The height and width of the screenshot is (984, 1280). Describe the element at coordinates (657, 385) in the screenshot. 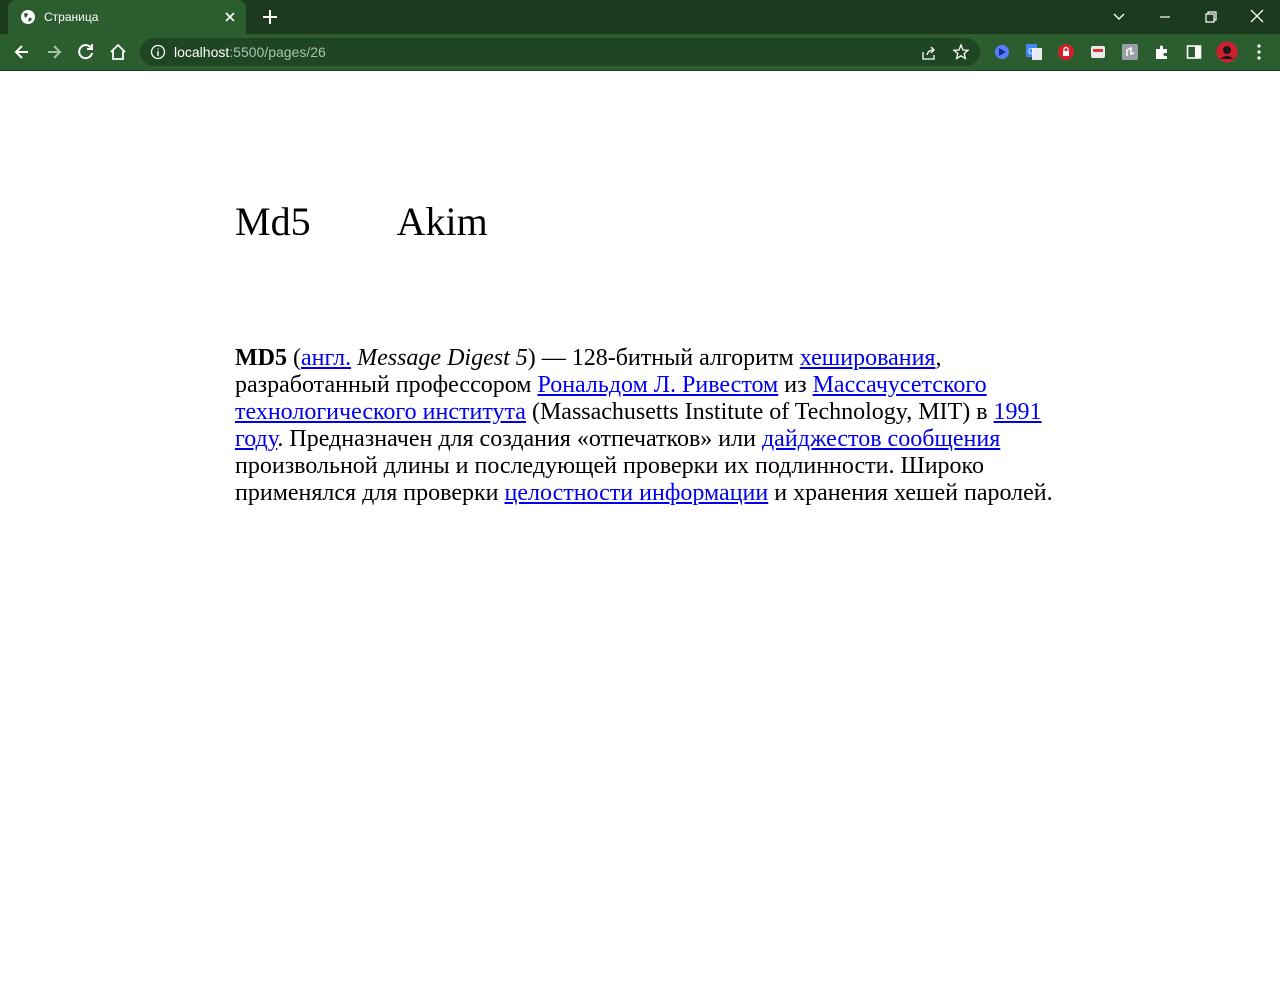

I see `link-rivest: Рональдом Л. Ривестом` at that location.